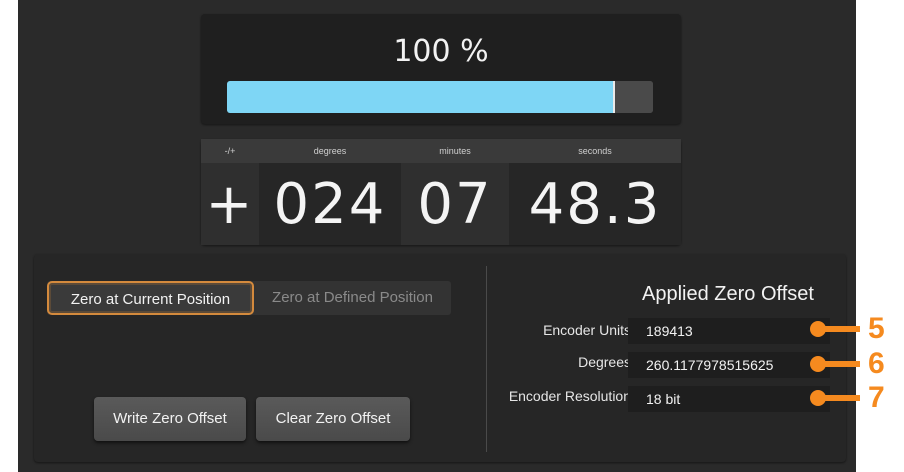  What do you see at coordinates (729, 365) in the screenshot?
I see `degrees-field: 260.1177978515625` at bounding box center [729, 365].